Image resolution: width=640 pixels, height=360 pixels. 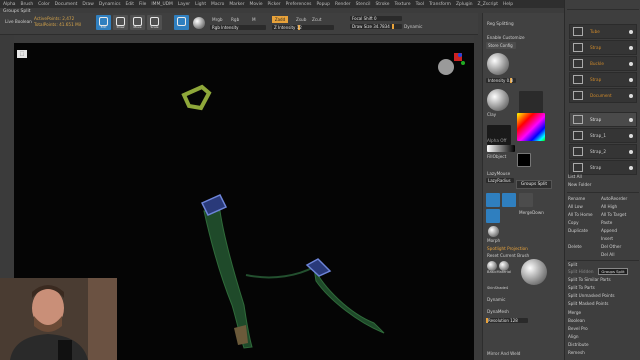 I want to click on color-picker, so click(x=531, y=127).